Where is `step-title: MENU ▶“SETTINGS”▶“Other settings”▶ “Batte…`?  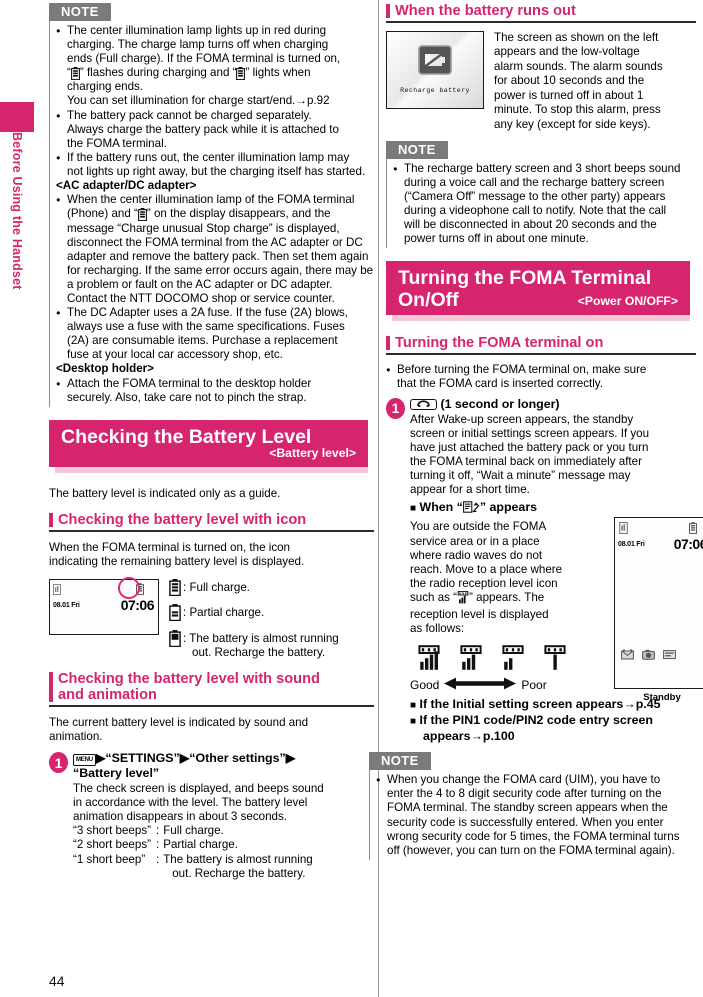 step-title: MENU ▶“SETTINGS”▶“Other settings”▶ “Batte… is located at coordinates (184, 766).